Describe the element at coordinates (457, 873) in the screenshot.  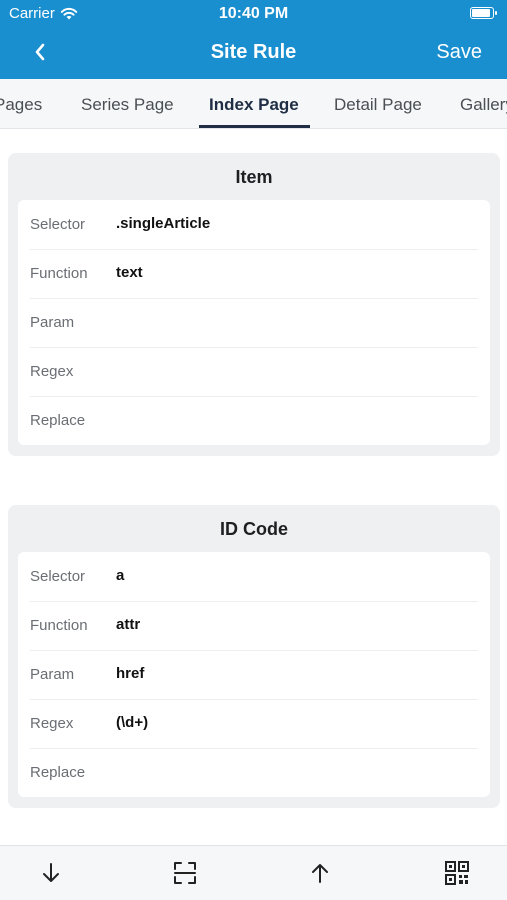
I see `qr-code-icon` at that location.